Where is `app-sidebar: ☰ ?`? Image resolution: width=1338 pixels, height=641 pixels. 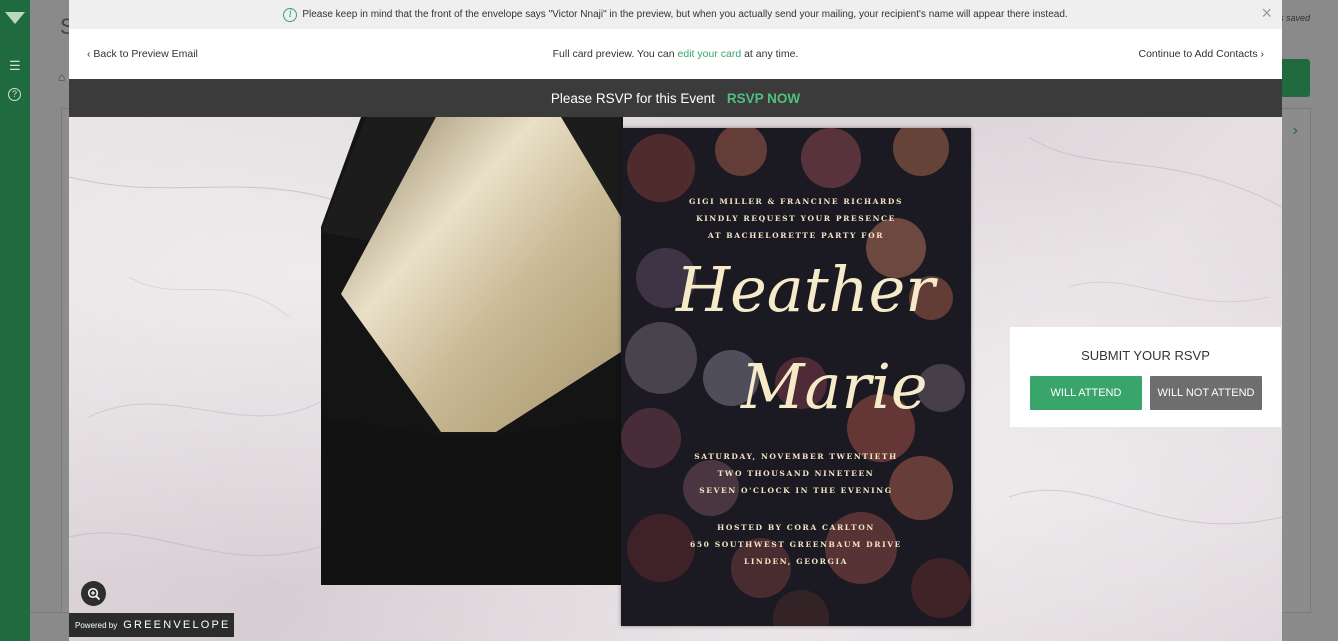 app-sidebar: ☰ ? is located at coordinates (15, 320).